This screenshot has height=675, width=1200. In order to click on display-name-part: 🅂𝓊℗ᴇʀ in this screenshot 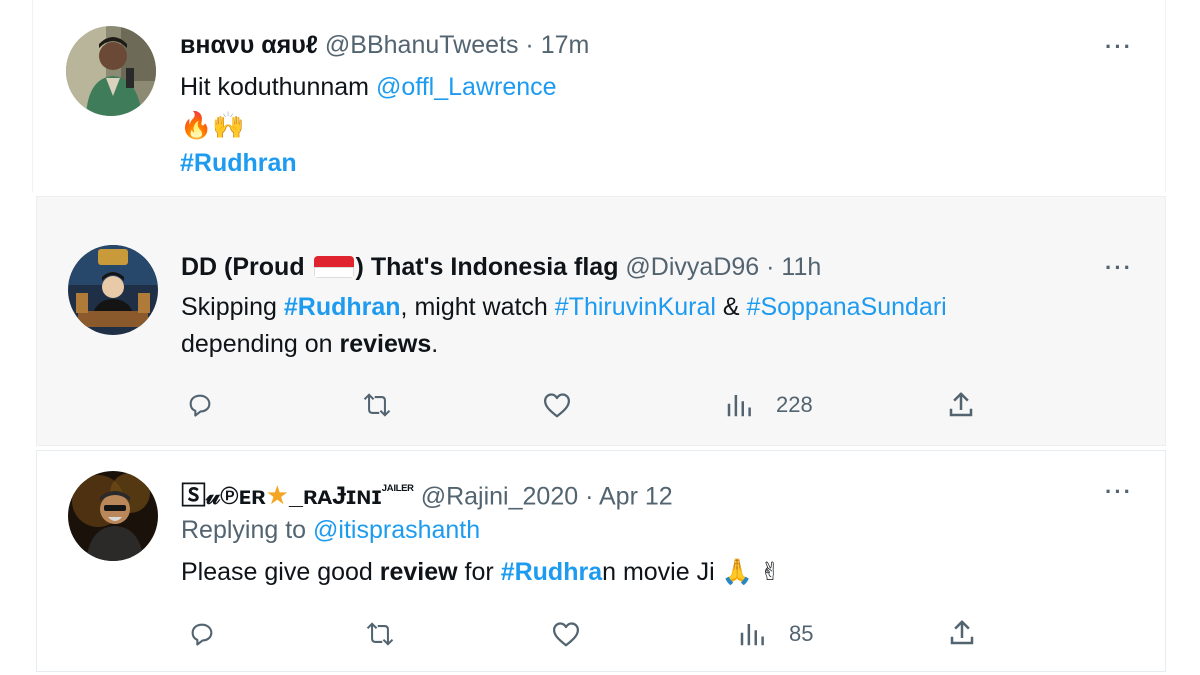, I will do `click(223, 496)`.